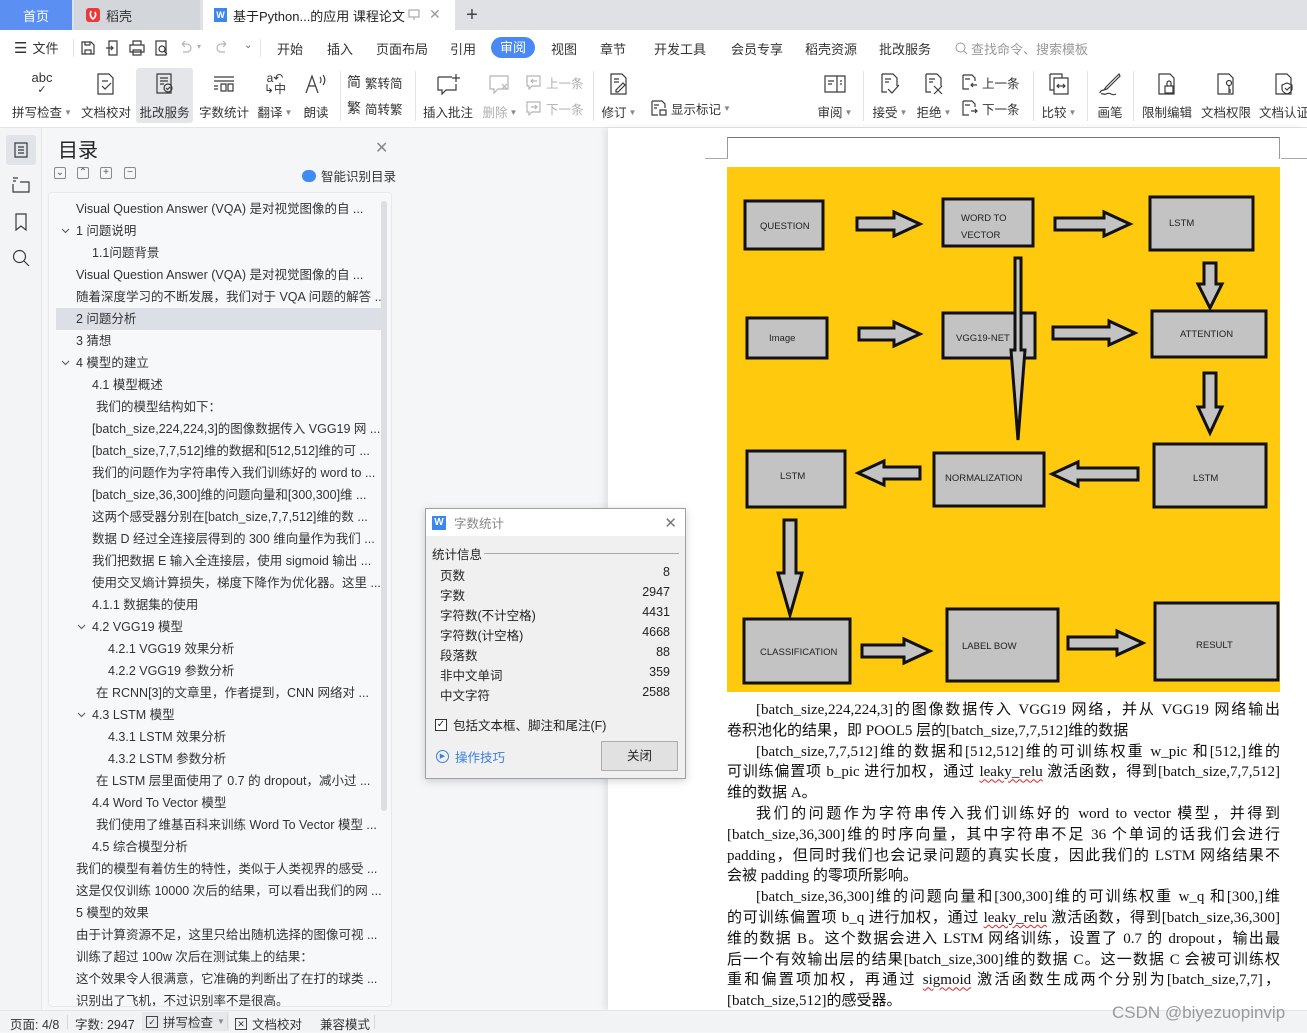  I want to click on toc-item: 4.2.2 VGG19 参数分析, so click(215, 671).